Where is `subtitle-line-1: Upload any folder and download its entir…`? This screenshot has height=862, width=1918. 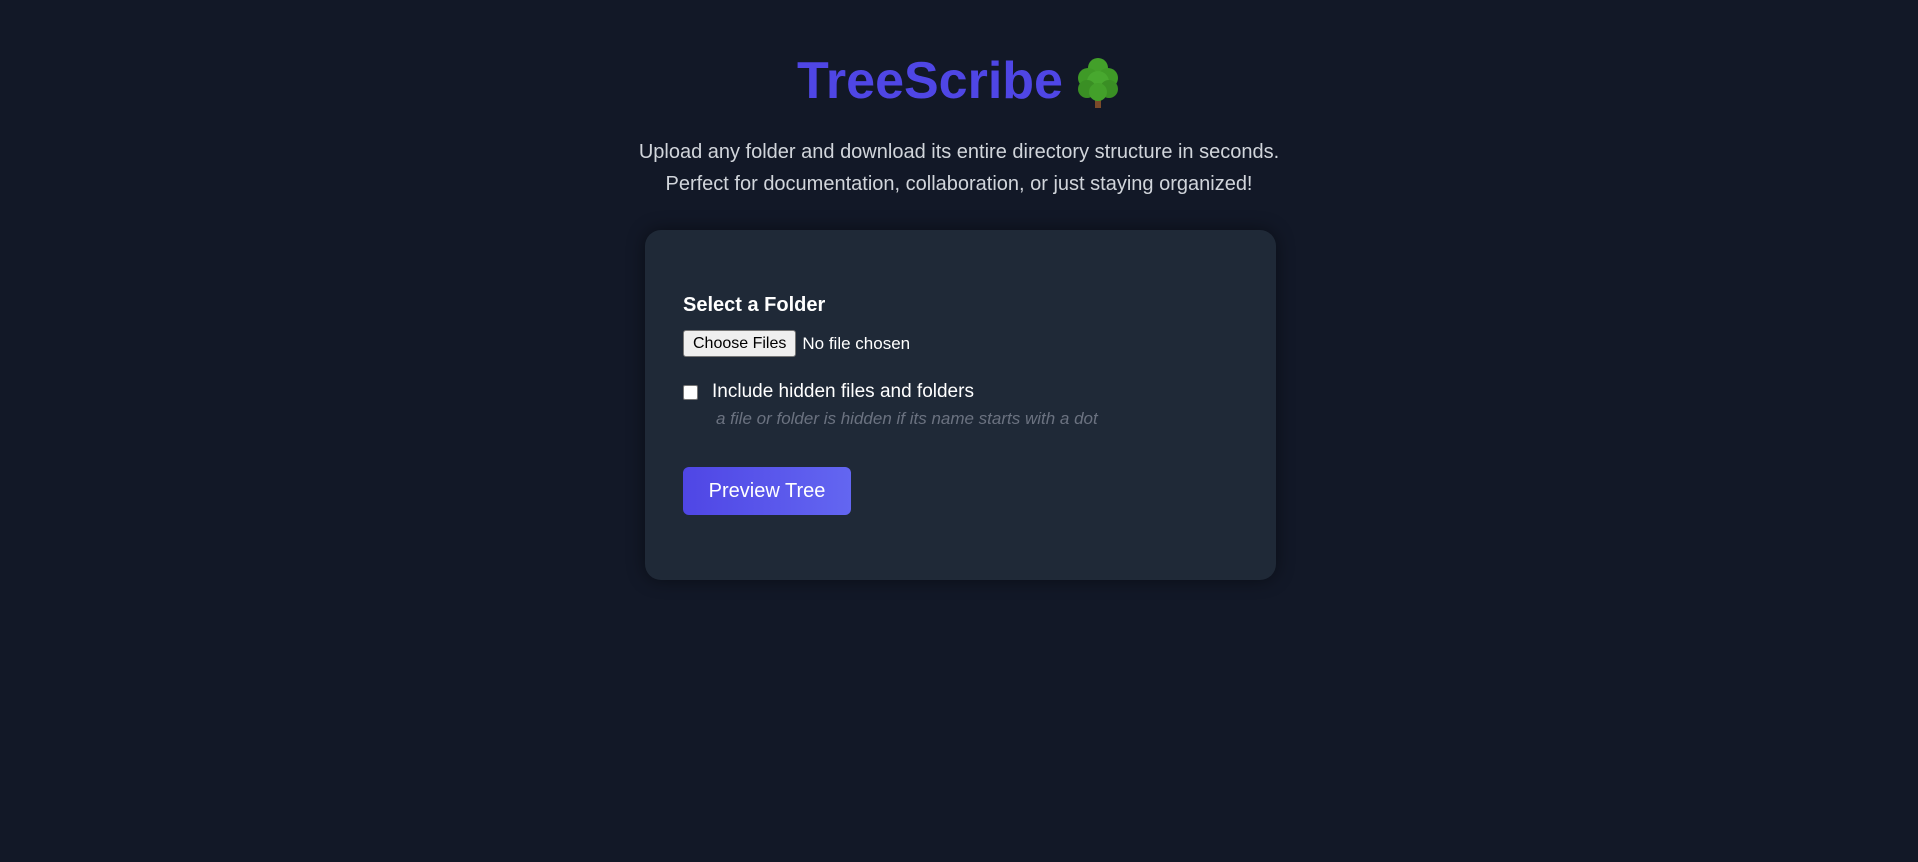
subtitle-line-1: Upload any folder and download its entir… is located at coordinates (959, 152).